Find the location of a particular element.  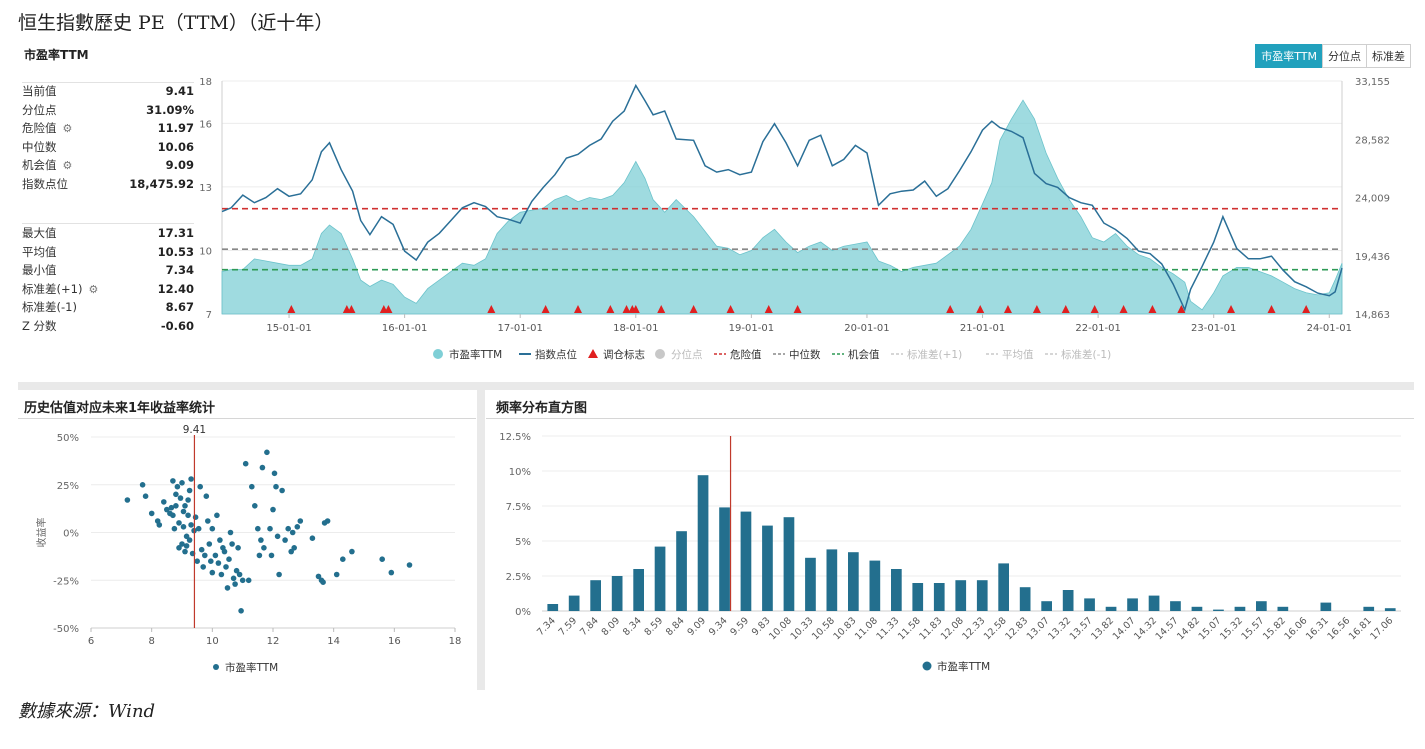

x-tick-label: 15-01-01 is located at coordinates (288, 328).